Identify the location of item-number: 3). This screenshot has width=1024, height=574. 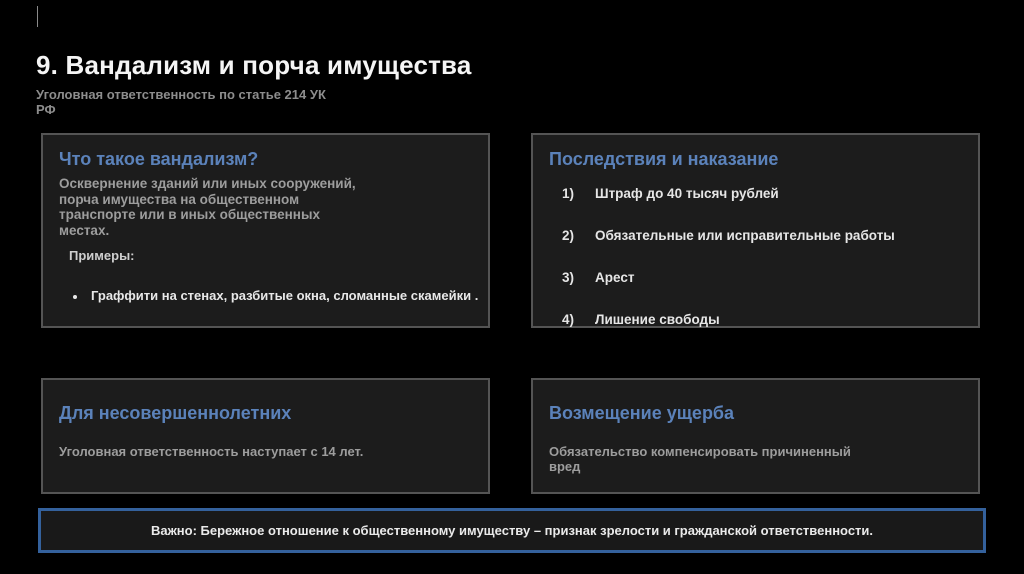
(568, 277).